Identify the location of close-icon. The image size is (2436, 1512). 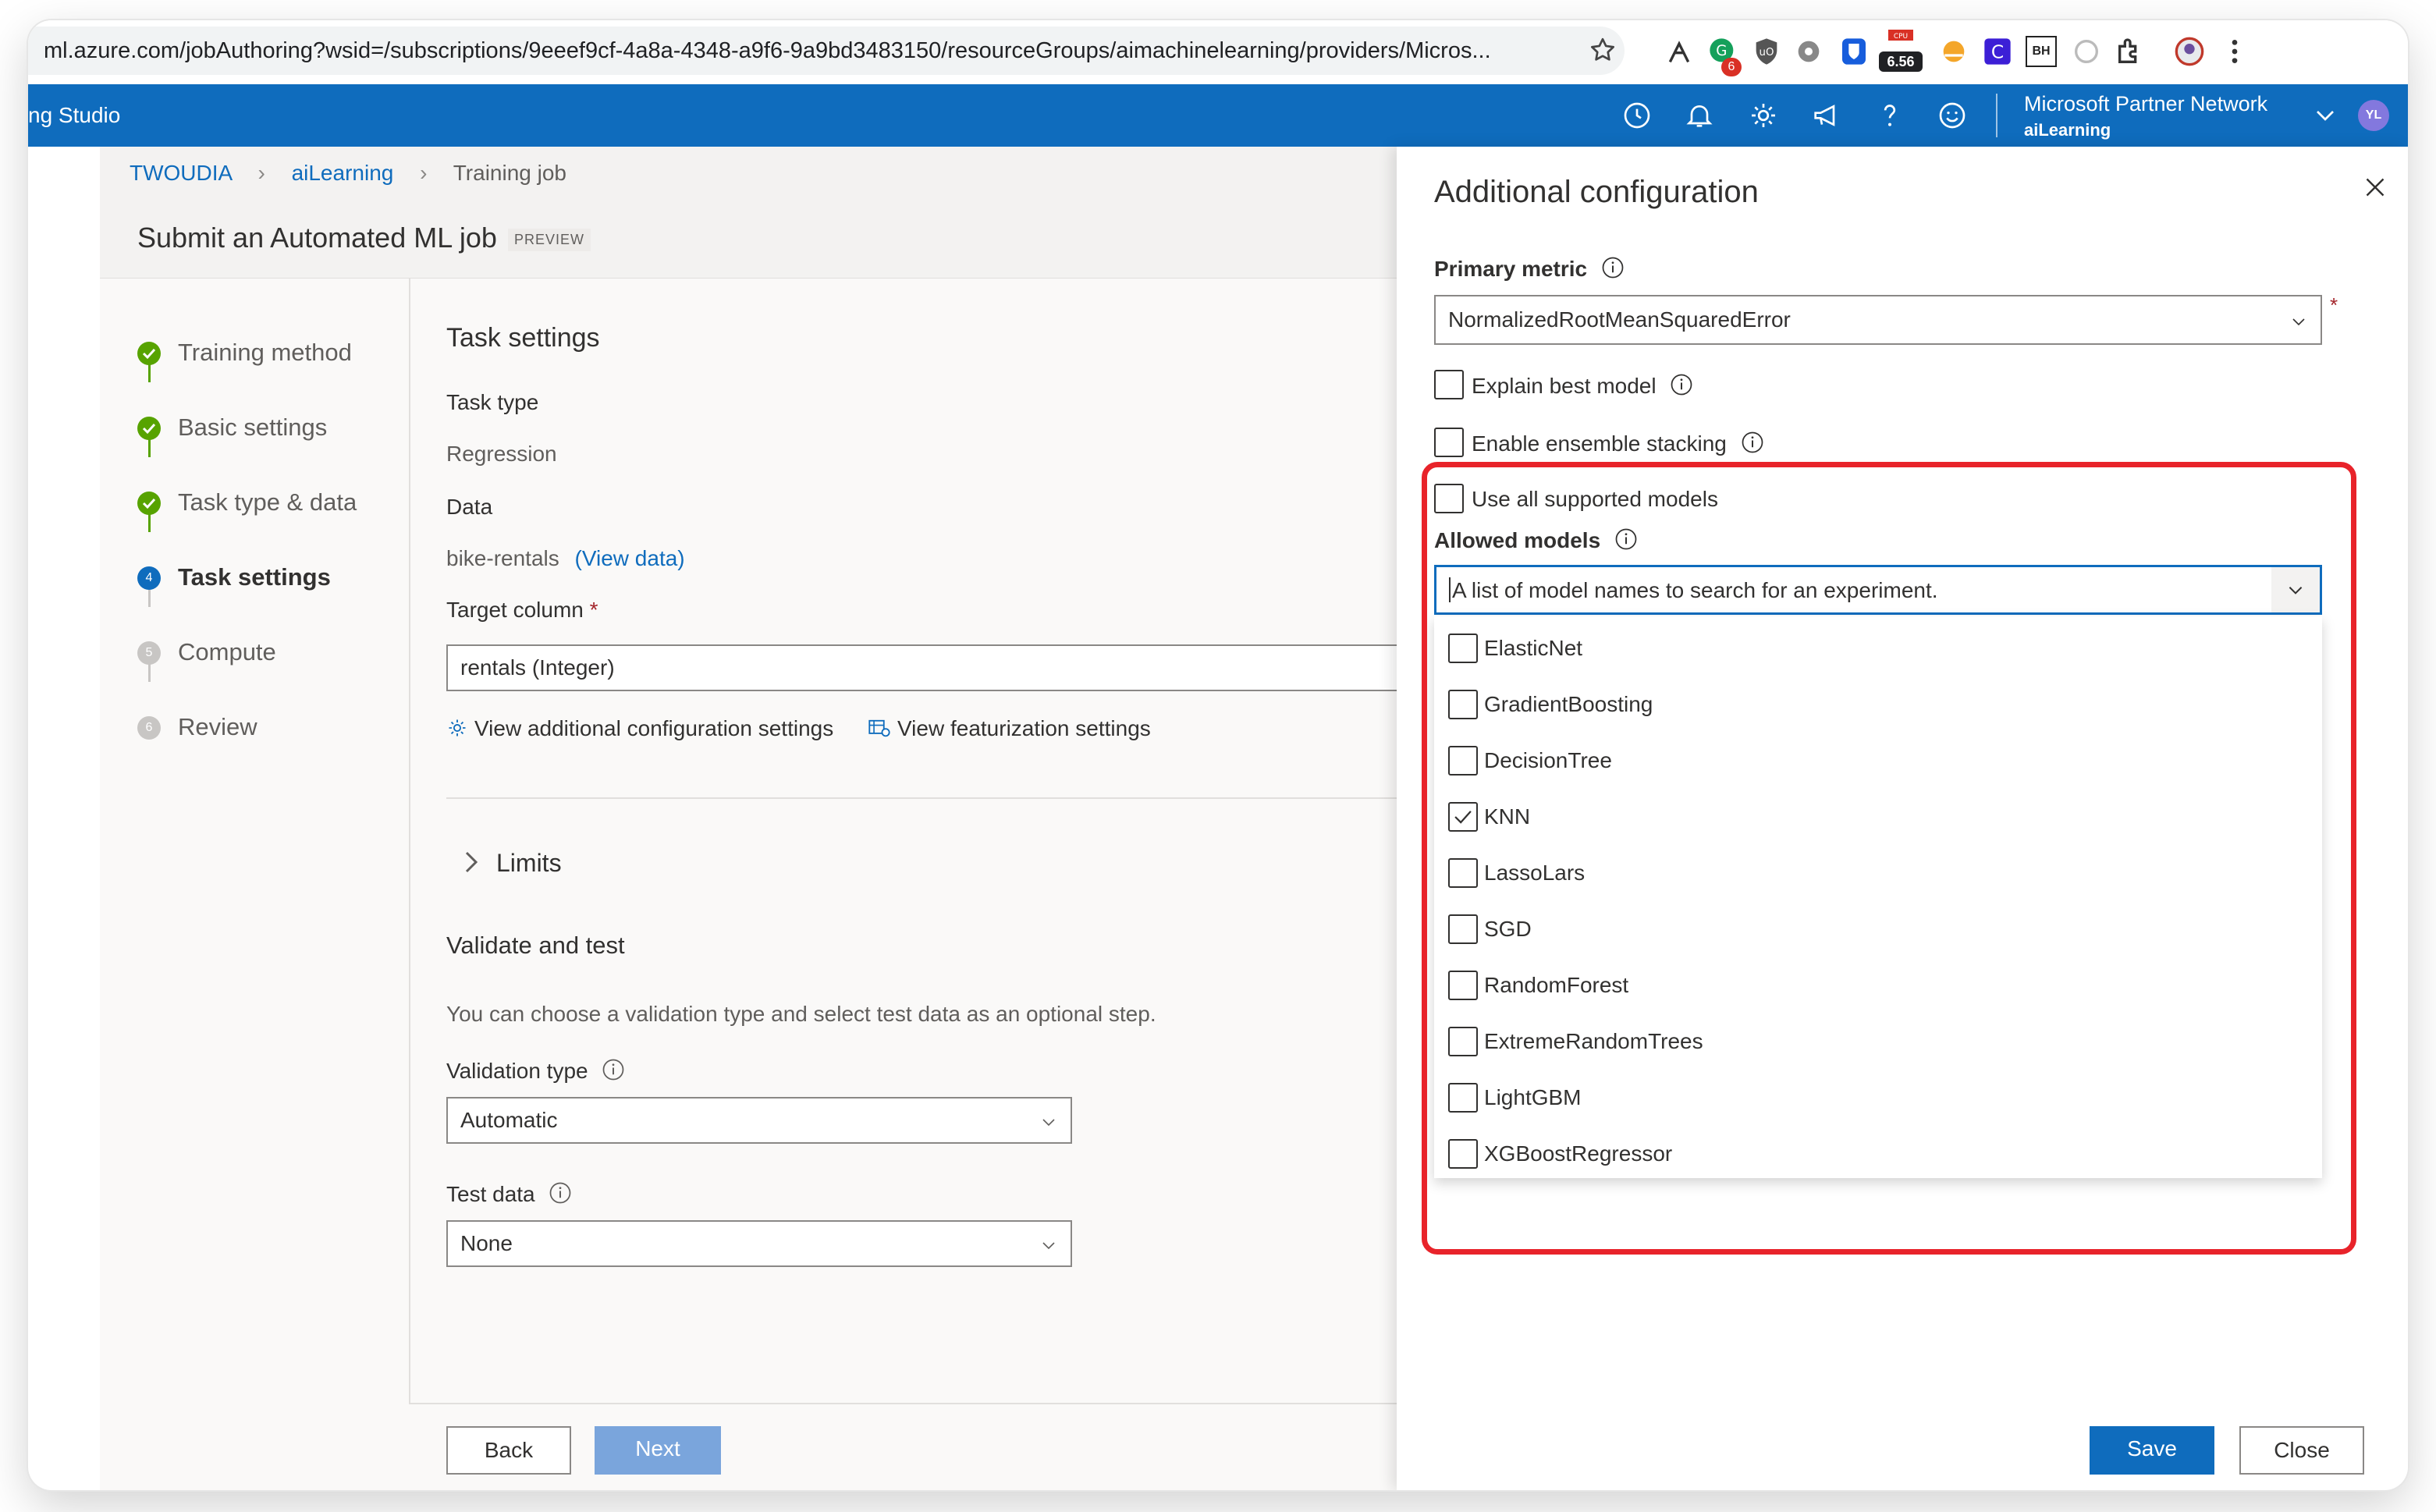
(2375, 187).